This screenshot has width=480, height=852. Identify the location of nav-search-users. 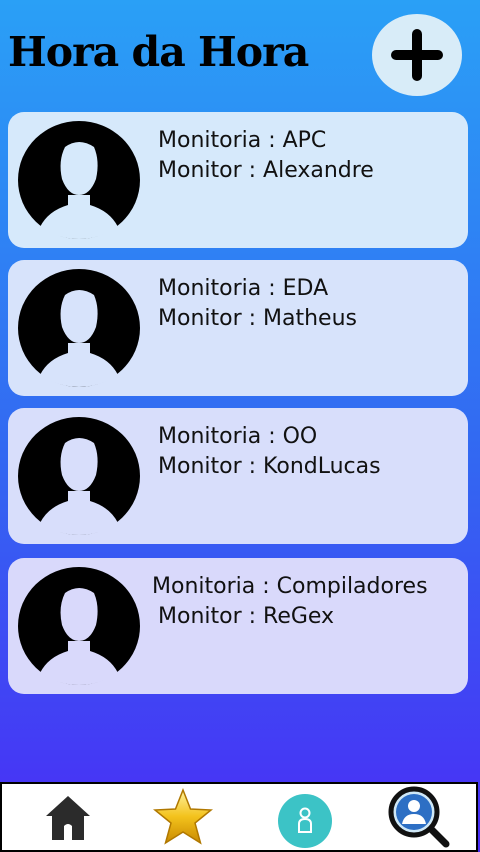
(419, 819).